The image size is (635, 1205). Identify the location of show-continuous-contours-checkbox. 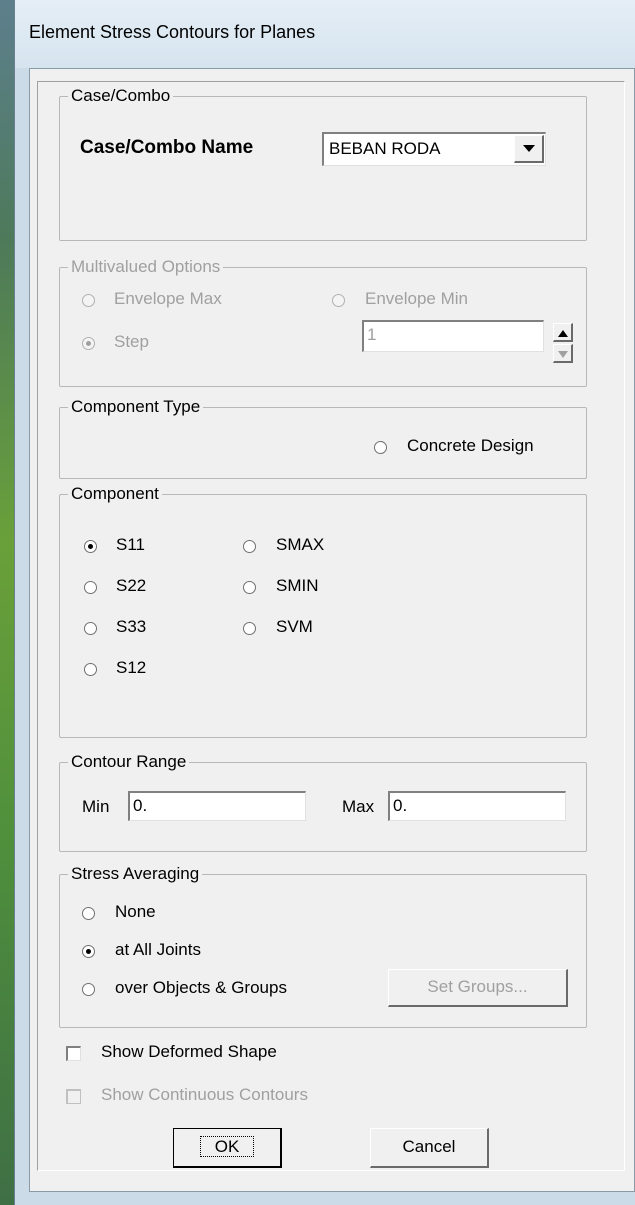
(73, 1096).